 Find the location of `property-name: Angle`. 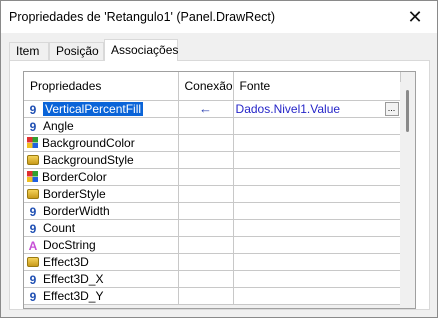

property-name: Angle is located at coordinates (58, 125).